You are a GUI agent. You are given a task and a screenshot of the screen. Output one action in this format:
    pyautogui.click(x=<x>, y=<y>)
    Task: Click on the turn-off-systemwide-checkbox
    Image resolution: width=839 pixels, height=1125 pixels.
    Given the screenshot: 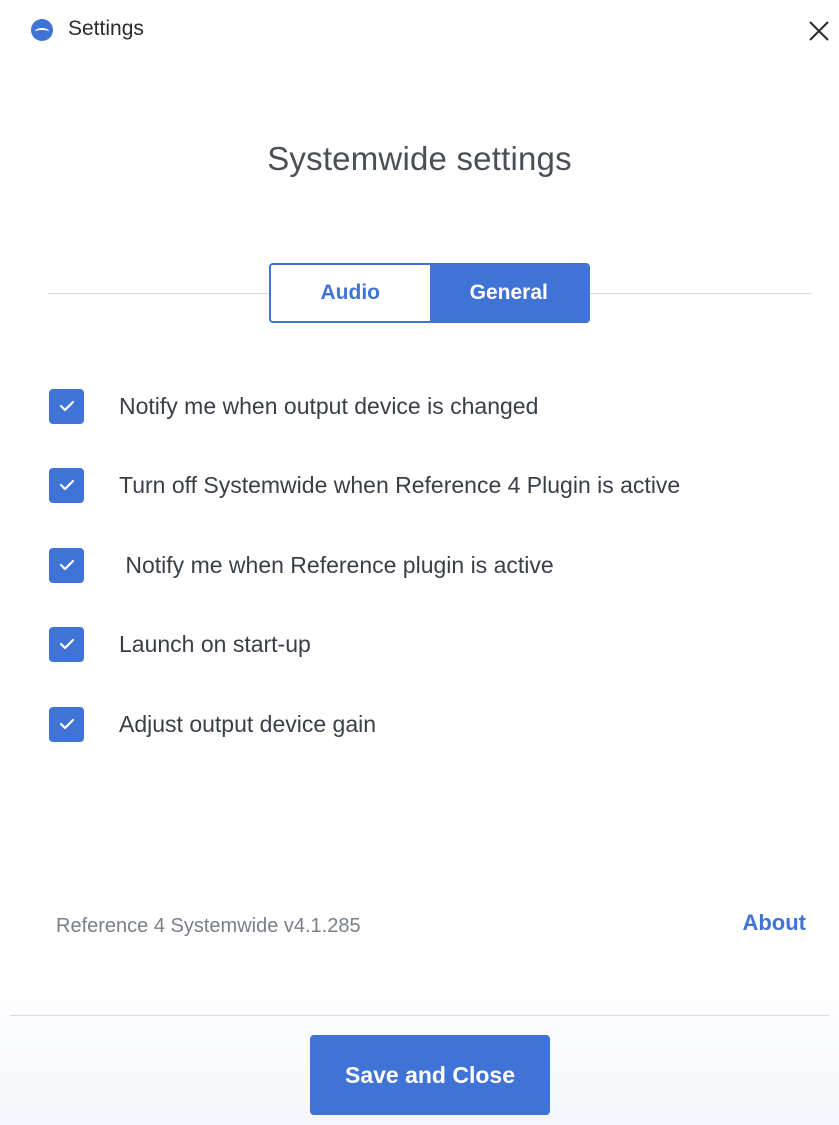 What is the action you would take?
    pyautogui.click(x=66, y=485)
    